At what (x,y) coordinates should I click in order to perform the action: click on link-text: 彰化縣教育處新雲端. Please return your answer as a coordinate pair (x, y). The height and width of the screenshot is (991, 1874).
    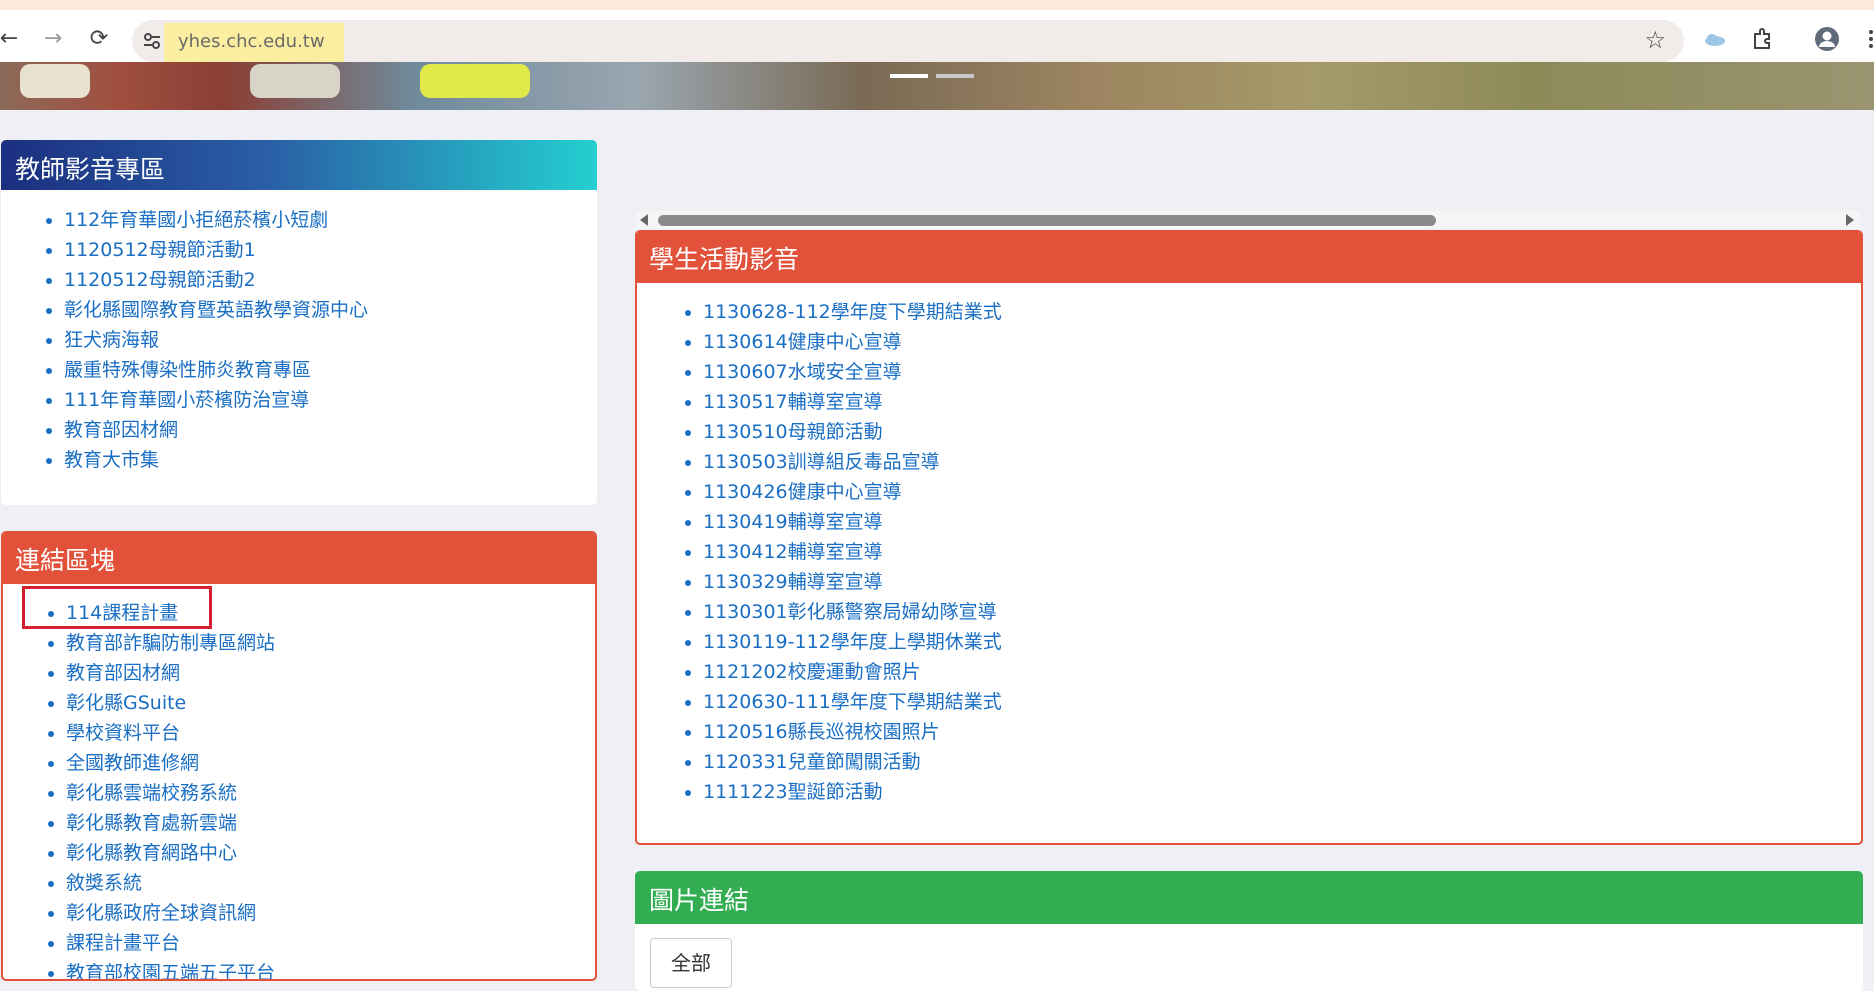
    Looking at the image, I should click on (151, 823).